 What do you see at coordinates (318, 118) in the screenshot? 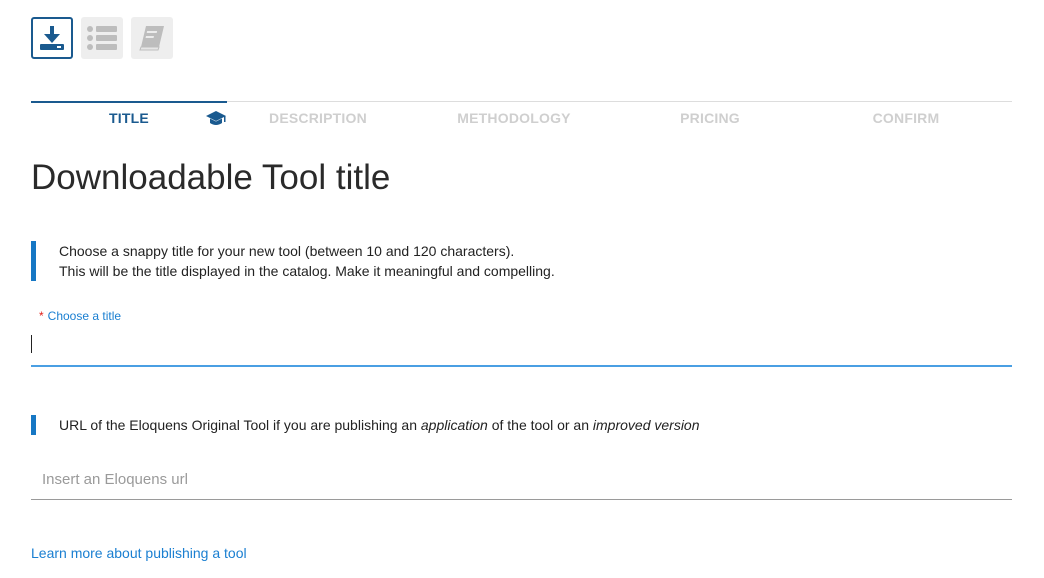
I see `tab-description: DESCRIPTION` at bounding box center [318, 118].